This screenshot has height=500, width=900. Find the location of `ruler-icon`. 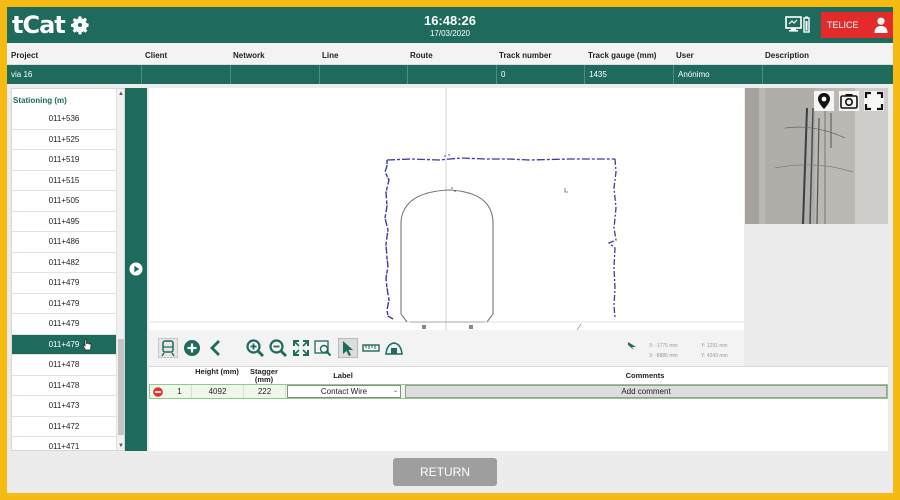

ruler-icon is located at coordinates (371, 348).